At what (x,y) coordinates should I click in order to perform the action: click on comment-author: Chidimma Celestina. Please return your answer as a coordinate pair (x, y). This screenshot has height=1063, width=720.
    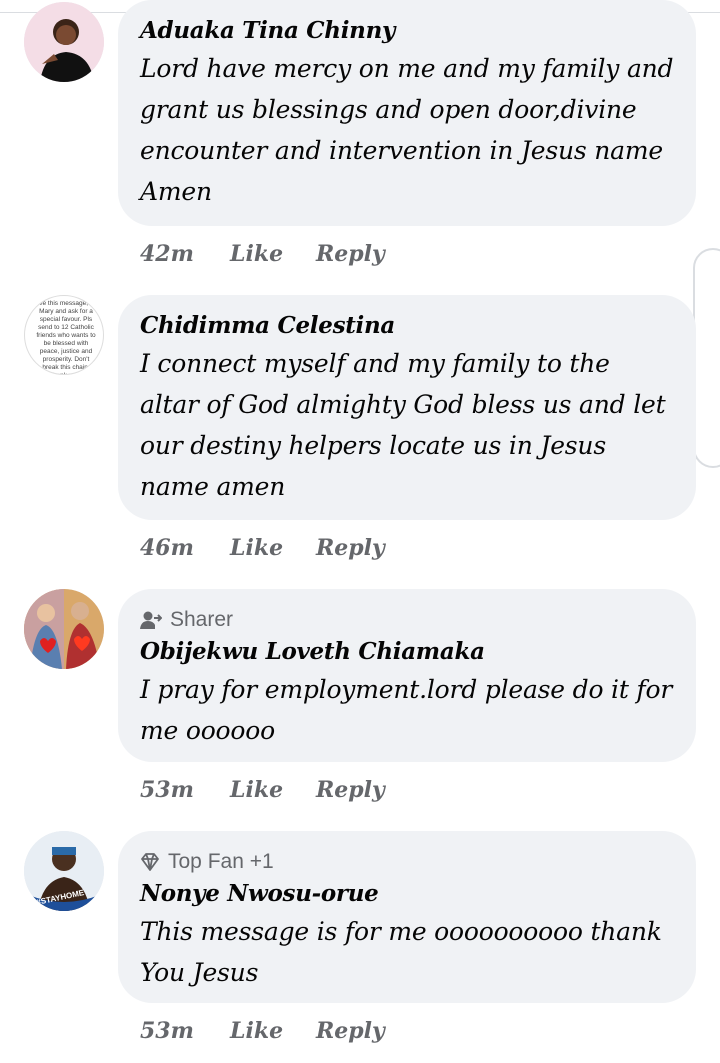
    Looking at the image, I should click on (407, 326).